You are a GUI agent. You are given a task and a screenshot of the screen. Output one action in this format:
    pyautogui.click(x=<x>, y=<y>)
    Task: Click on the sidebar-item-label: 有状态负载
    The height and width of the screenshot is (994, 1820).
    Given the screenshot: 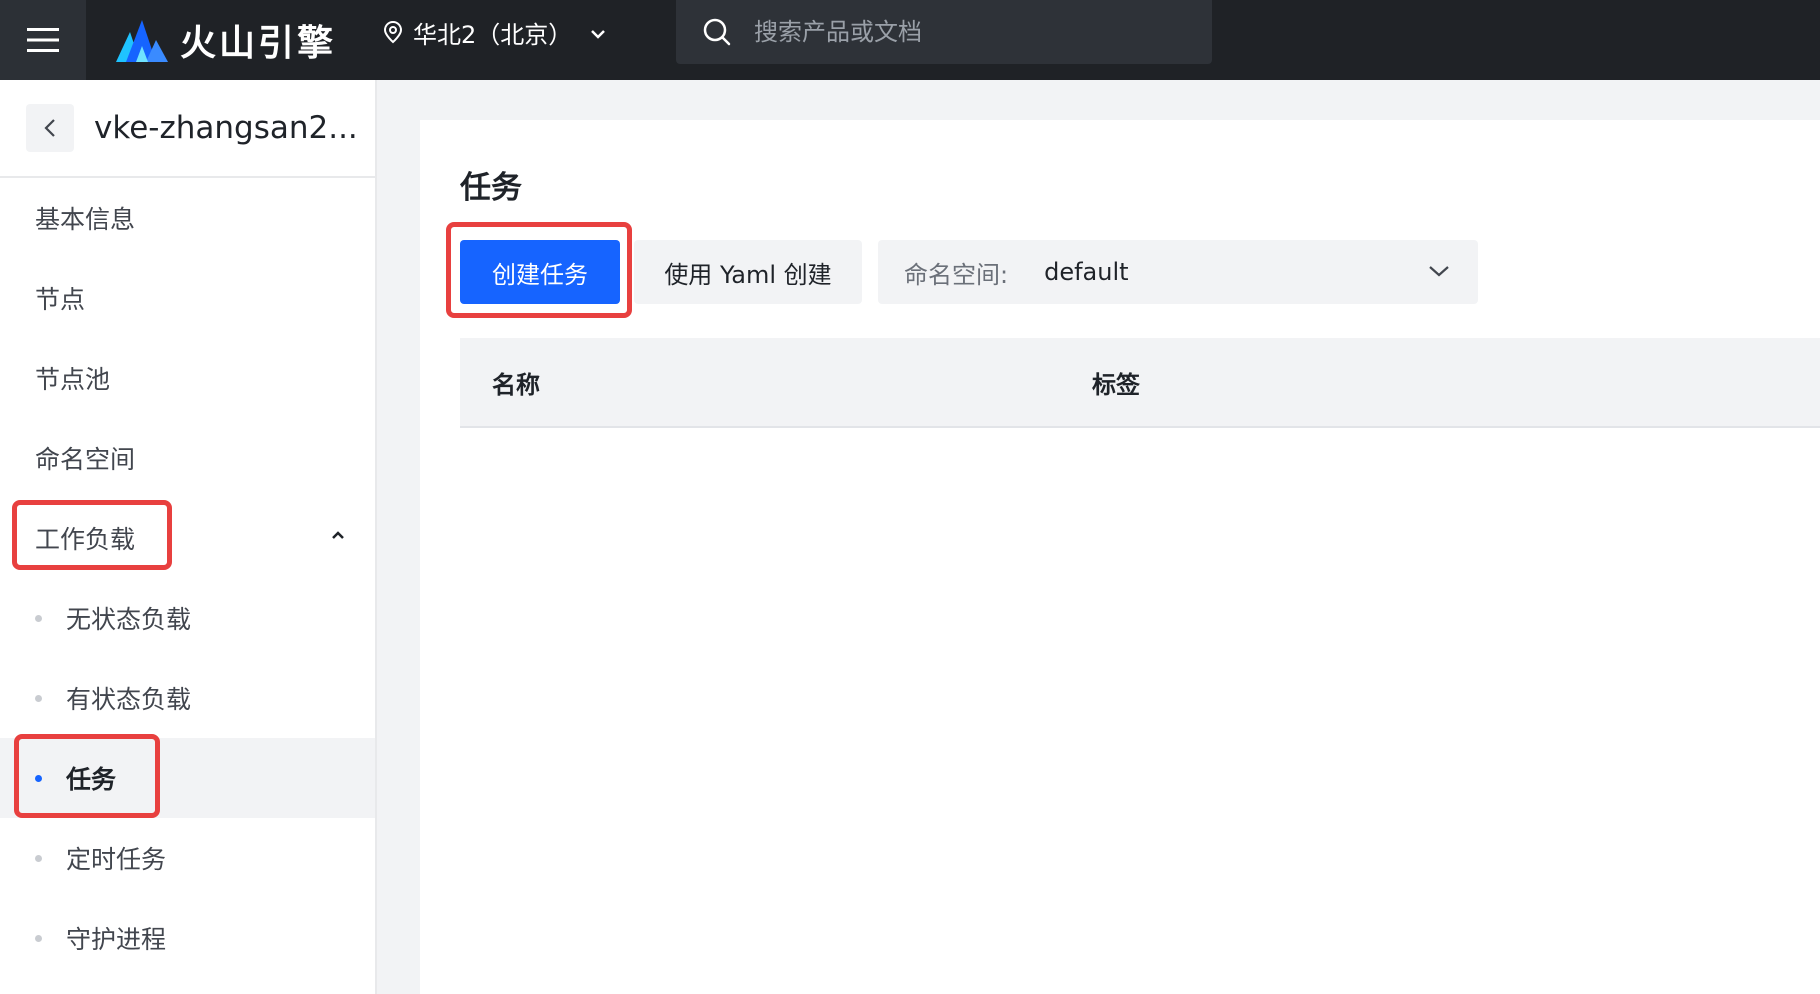 What is the action you would take?
    pyautogui.click(x=129, y=699)
    